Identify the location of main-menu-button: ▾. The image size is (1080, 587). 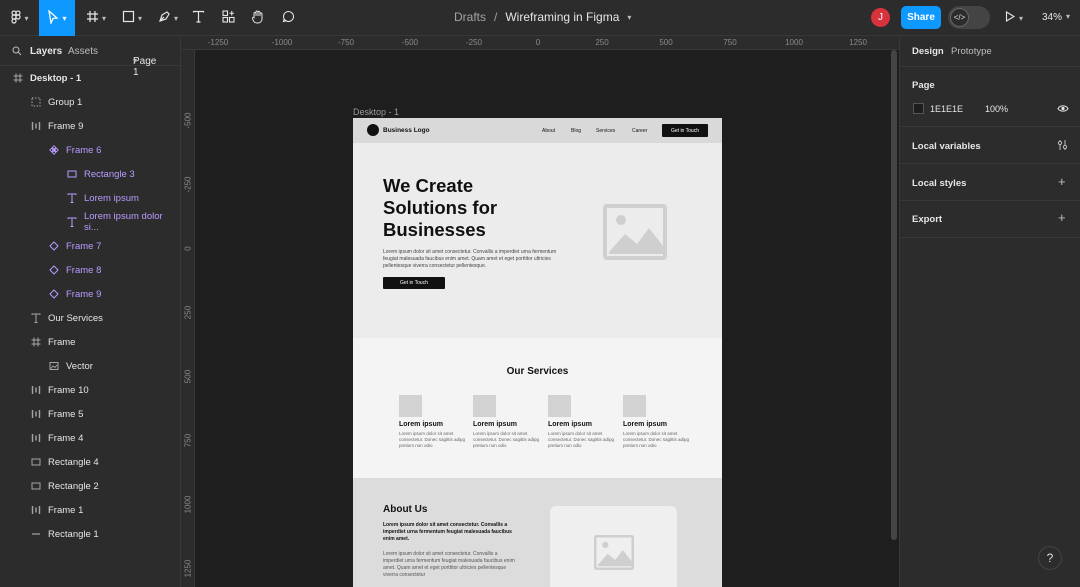
(20, 18).